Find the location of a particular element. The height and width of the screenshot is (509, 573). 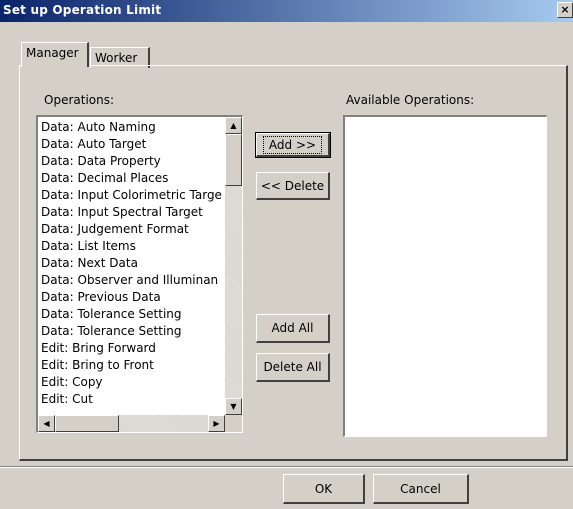

list-item: Edit: Copy is located at coordinates (131, 382).